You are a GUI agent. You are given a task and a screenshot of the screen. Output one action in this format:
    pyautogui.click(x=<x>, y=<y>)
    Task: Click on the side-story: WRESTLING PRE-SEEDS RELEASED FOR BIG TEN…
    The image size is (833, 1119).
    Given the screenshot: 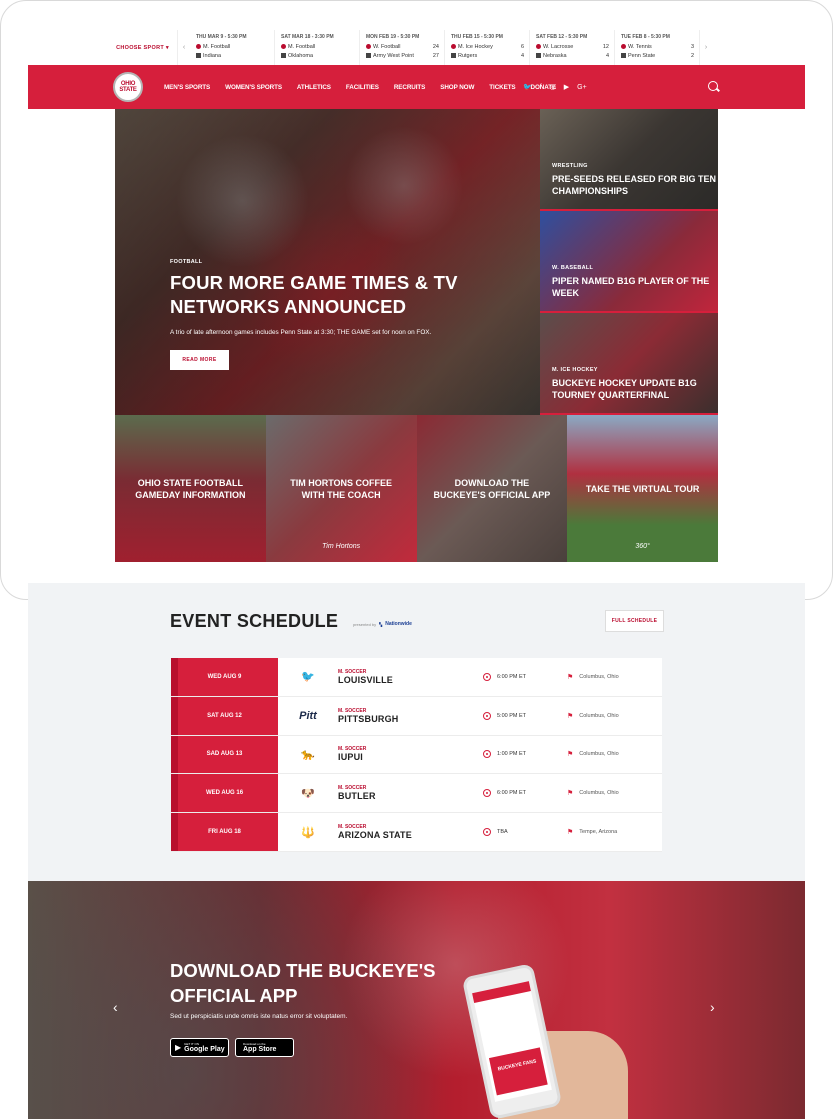 What is the action you would take?
    pyautogui.click(x=629, y=160)
    